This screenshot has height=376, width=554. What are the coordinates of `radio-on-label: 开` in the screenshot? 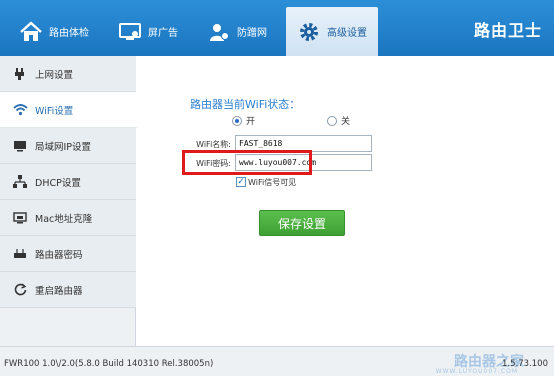 It's located at (251, 122).